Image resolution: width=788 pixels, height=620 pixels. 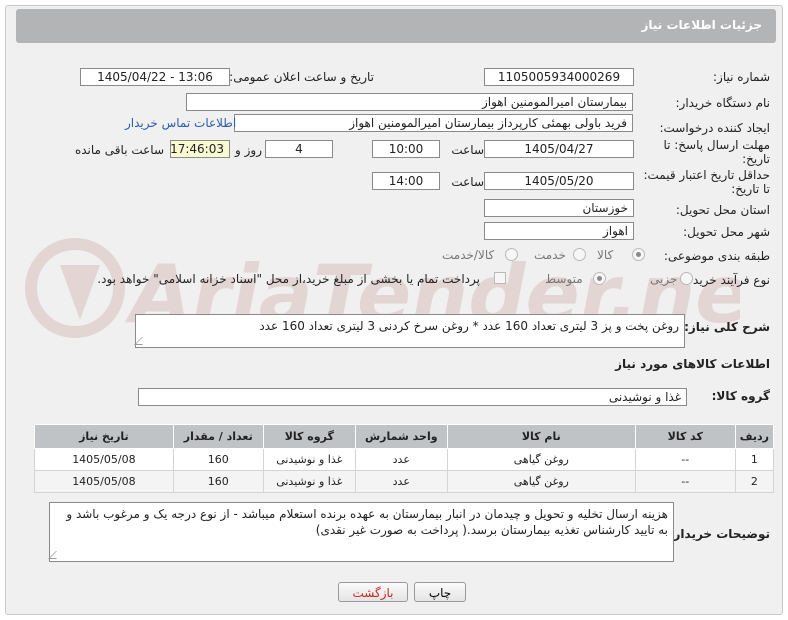 What do you see at coordinates (741, 77) in the screenshot?
I see `need-number-label: شماره نیاز:` at bounding box center [741, 77].